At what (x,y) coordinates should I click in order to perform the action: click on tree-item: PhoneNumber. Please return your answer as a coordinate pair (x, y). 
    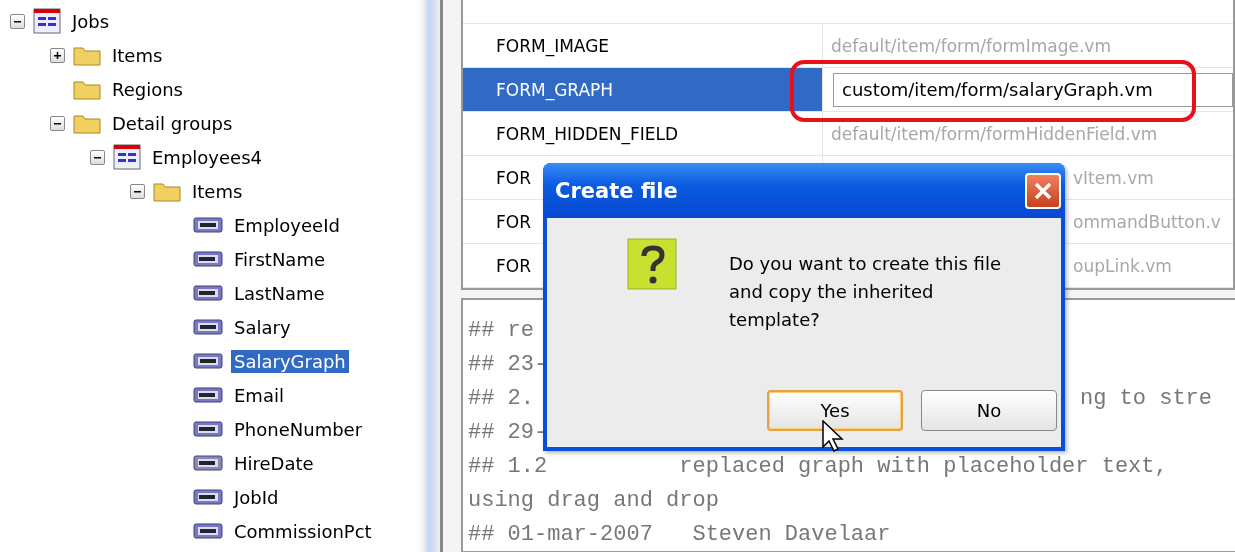
    Looking at the image, I should click on (298, 429).